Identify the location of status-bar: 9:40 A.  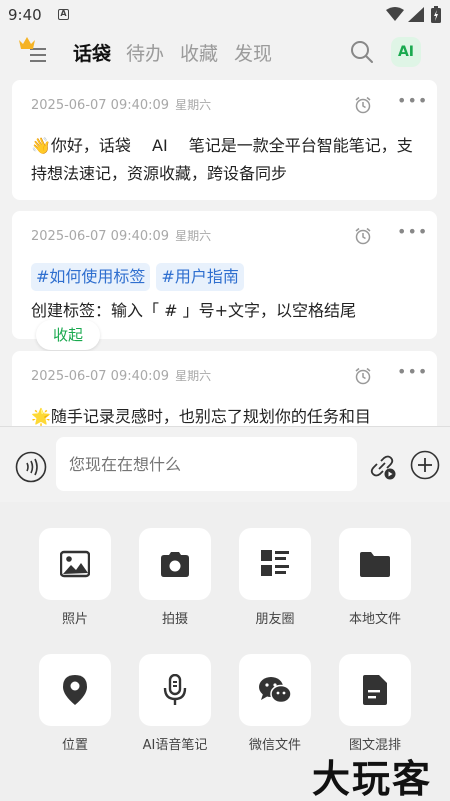
(225, 15).